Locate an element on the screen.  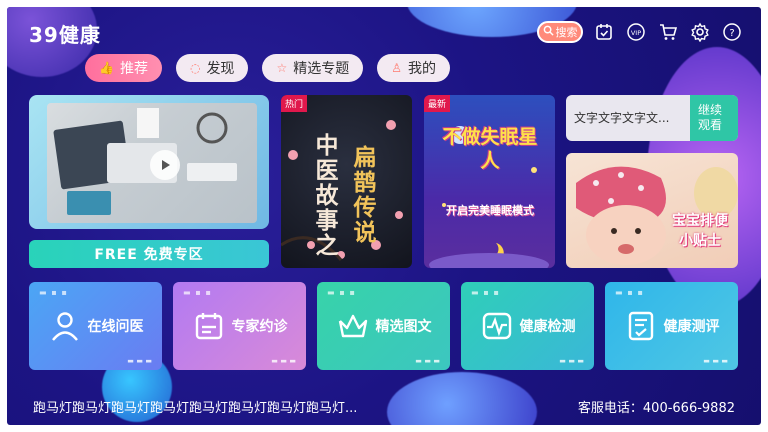
tile-featured-articles: ▬ ▪ ▪ 精选图文 ▬ ▬ ▬ is located at coordinates (383, 326).